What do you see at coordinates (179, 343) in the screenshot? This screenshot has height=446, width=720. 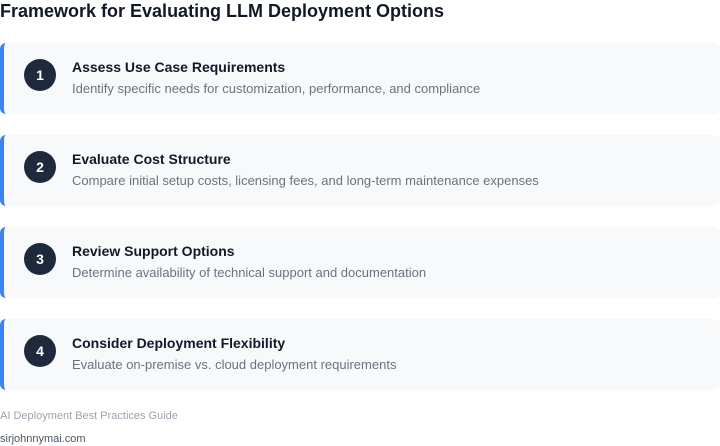 I see `step-title: Consider Deployment Flexibility` at bounding box center [179, 343].